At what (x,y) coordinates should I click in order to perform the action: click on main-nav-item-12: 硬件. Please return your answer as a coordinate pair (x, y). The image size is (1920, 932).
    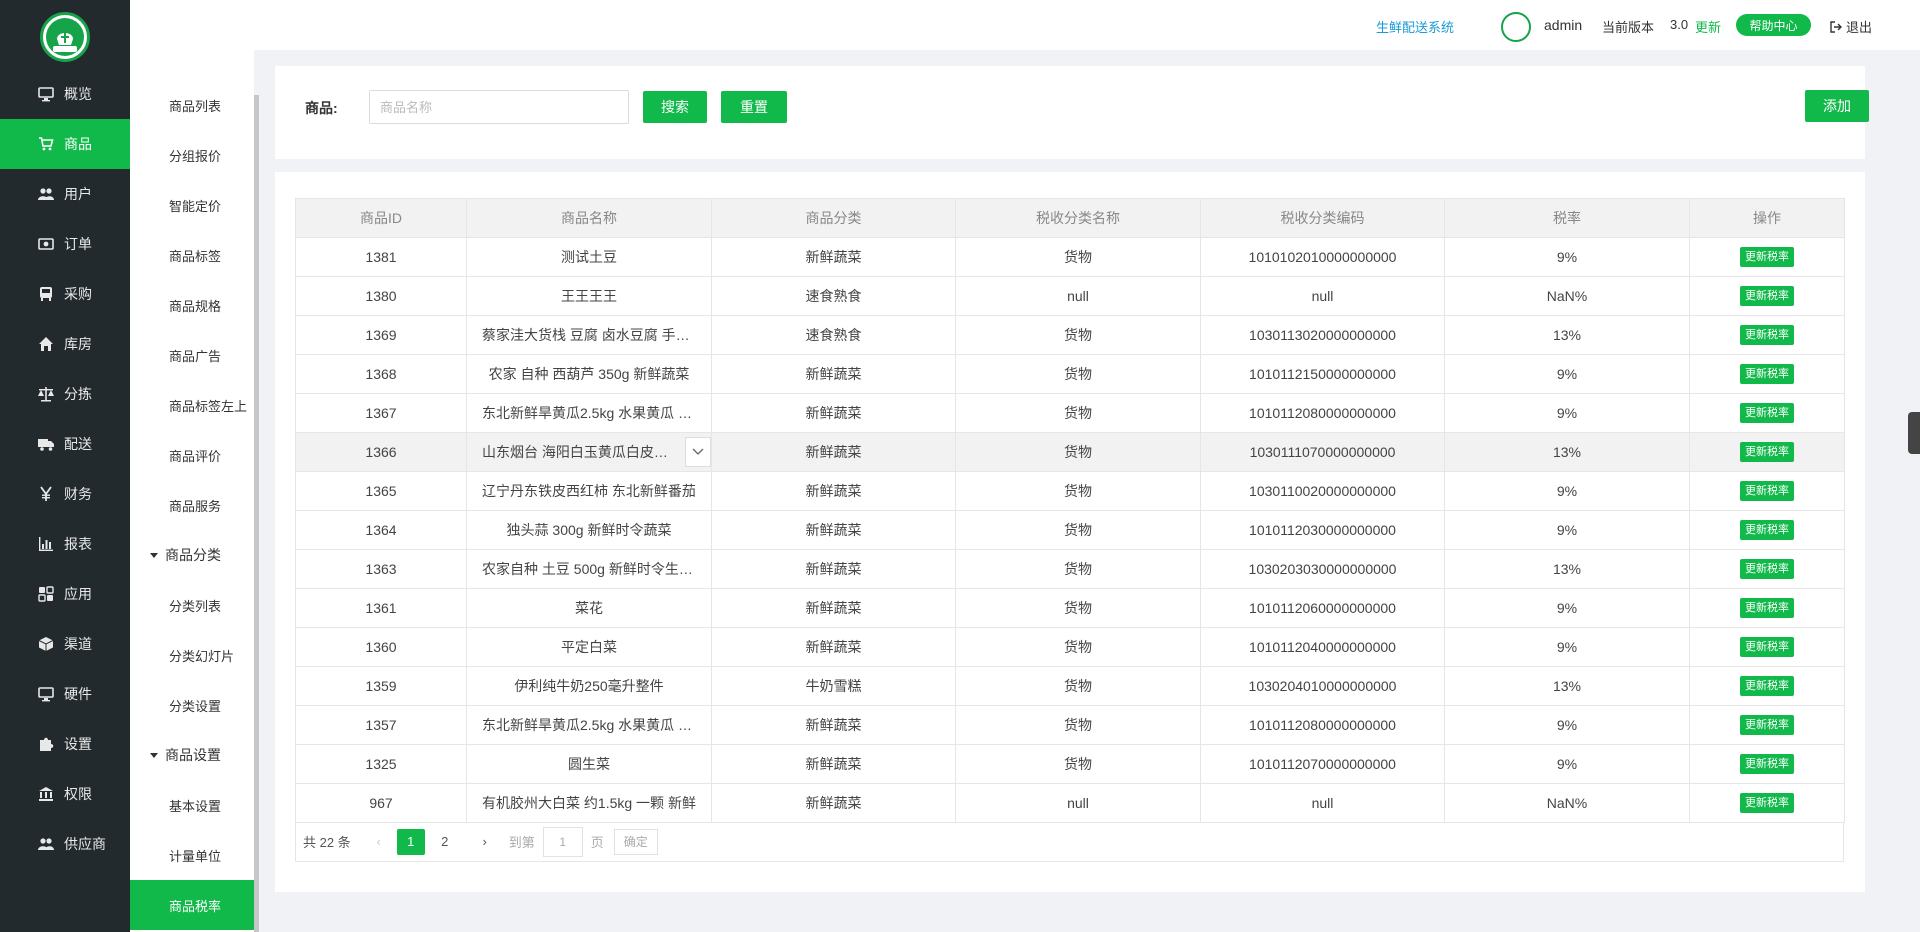
    Looking at the image, I should click on (65, 694).